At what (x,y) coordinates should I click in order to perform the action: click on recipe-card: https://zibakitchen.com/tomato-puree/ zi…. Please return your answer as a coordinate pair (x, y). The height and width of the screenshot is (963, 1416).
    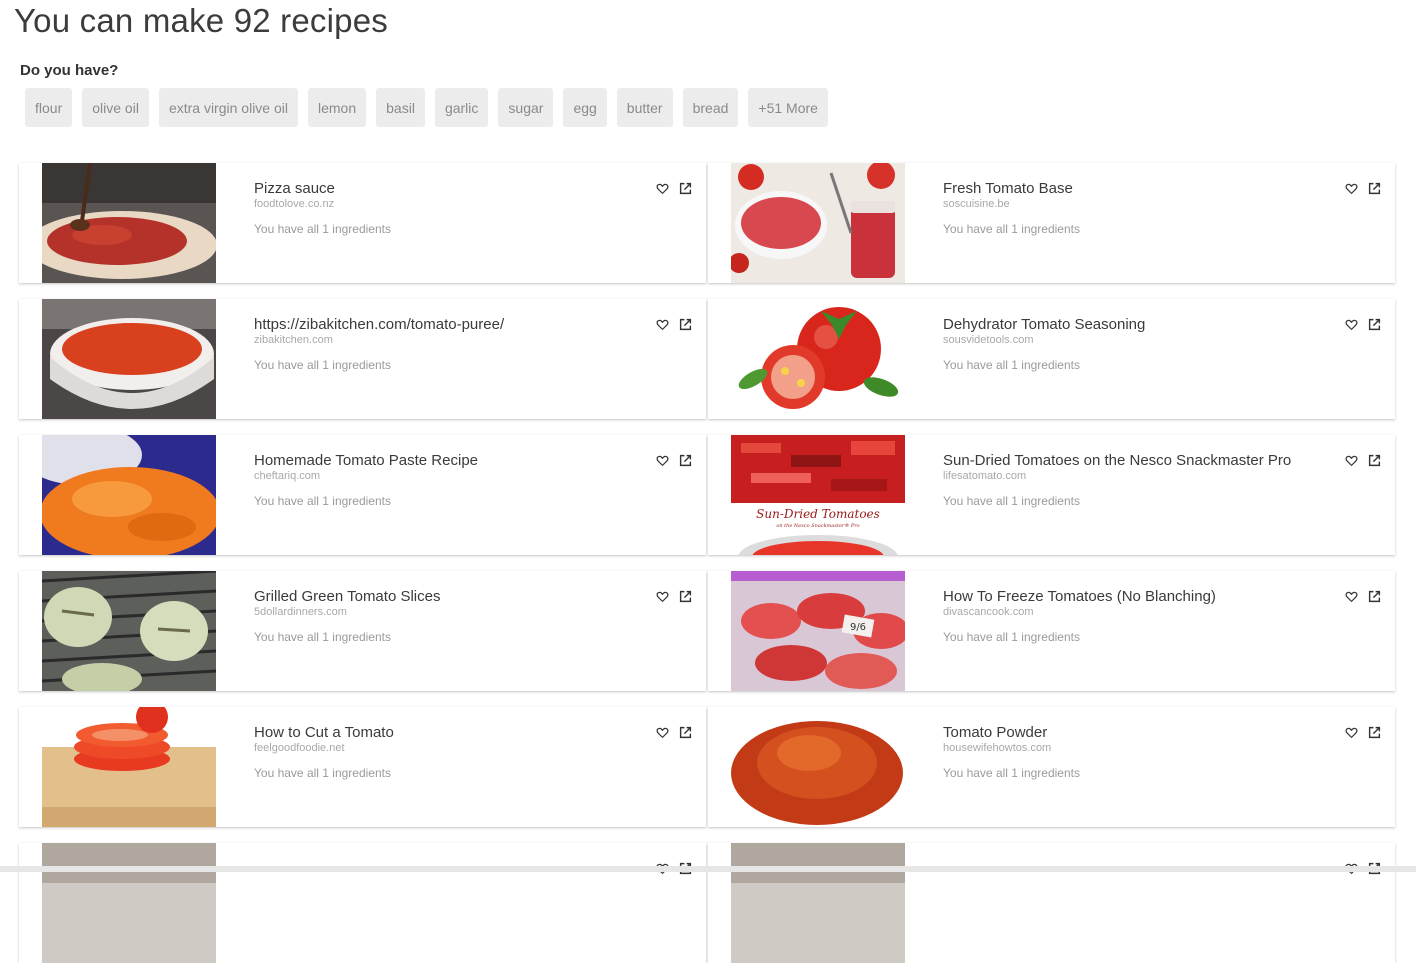
    Looking at the image, I should click on (362, 359).